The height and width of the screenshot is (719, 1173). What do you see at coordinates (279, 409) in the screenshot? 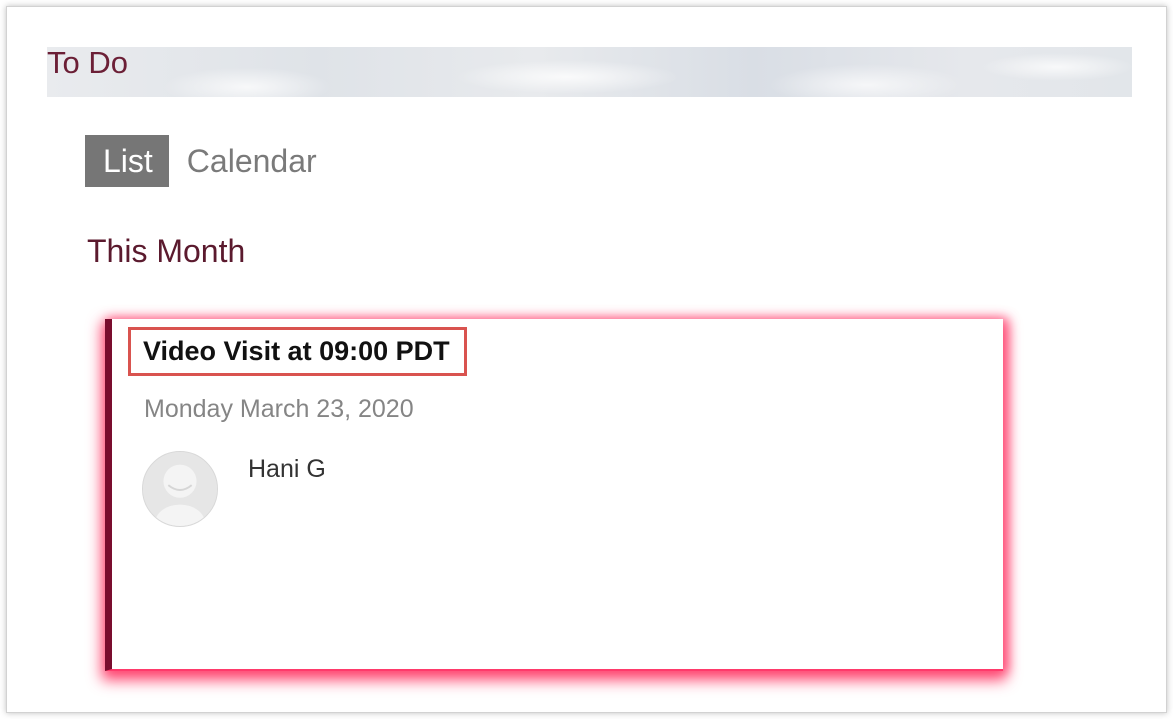
I see `appointment-date: Monday March 23, 2020` at bounding box center [279, 409].